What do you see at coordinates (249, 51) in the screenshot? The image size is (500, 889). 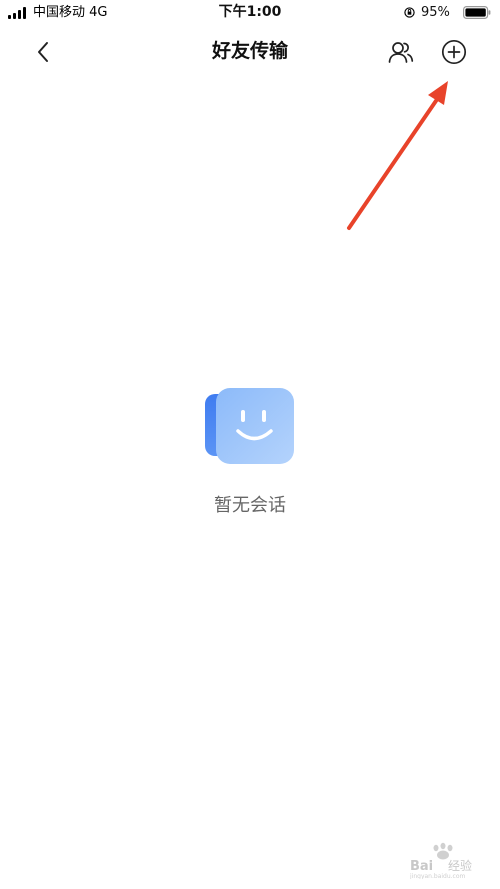 I see `page-title: 好友传输` at bounding box center [249, 51].